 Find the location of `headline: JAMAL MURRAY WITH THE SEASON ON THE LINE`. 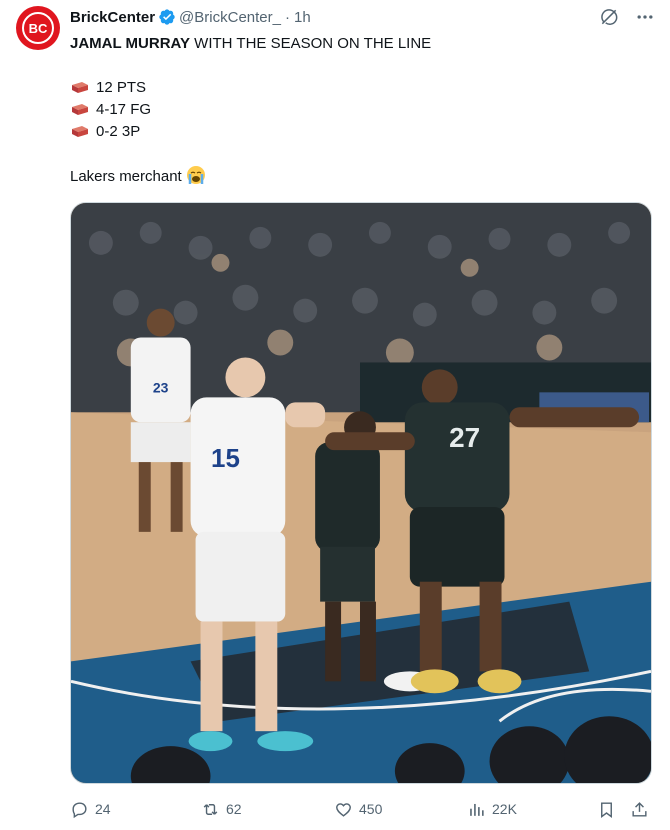

headline: JAMAL MURRAY WITH THE SEASON ON THE LINE is located at coordinates (360, 44).